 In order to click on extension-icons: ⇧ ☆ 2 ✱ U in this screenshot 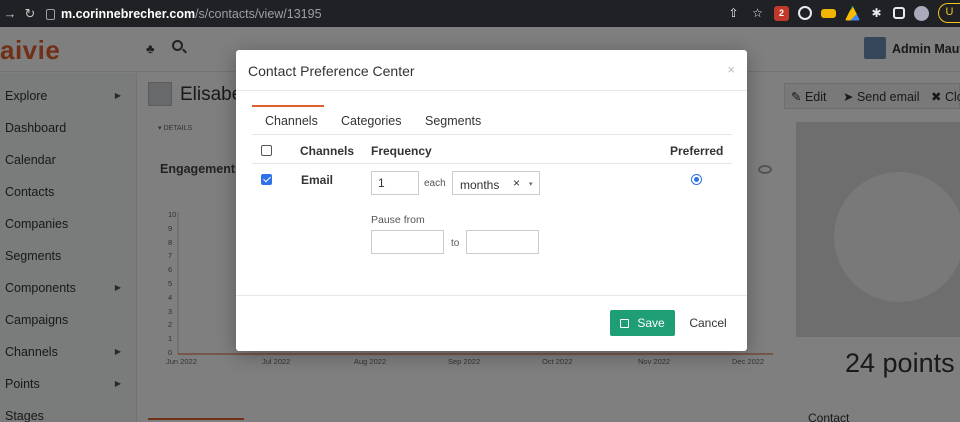, I will do `click(843, 13)`.